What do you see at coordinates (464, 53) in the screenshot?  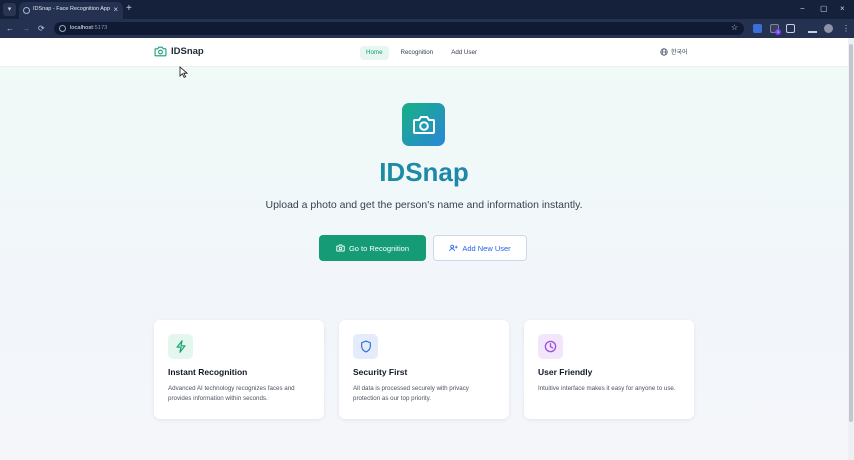 I see `nav-add-user: Add User` at bounding box center [464, 53].